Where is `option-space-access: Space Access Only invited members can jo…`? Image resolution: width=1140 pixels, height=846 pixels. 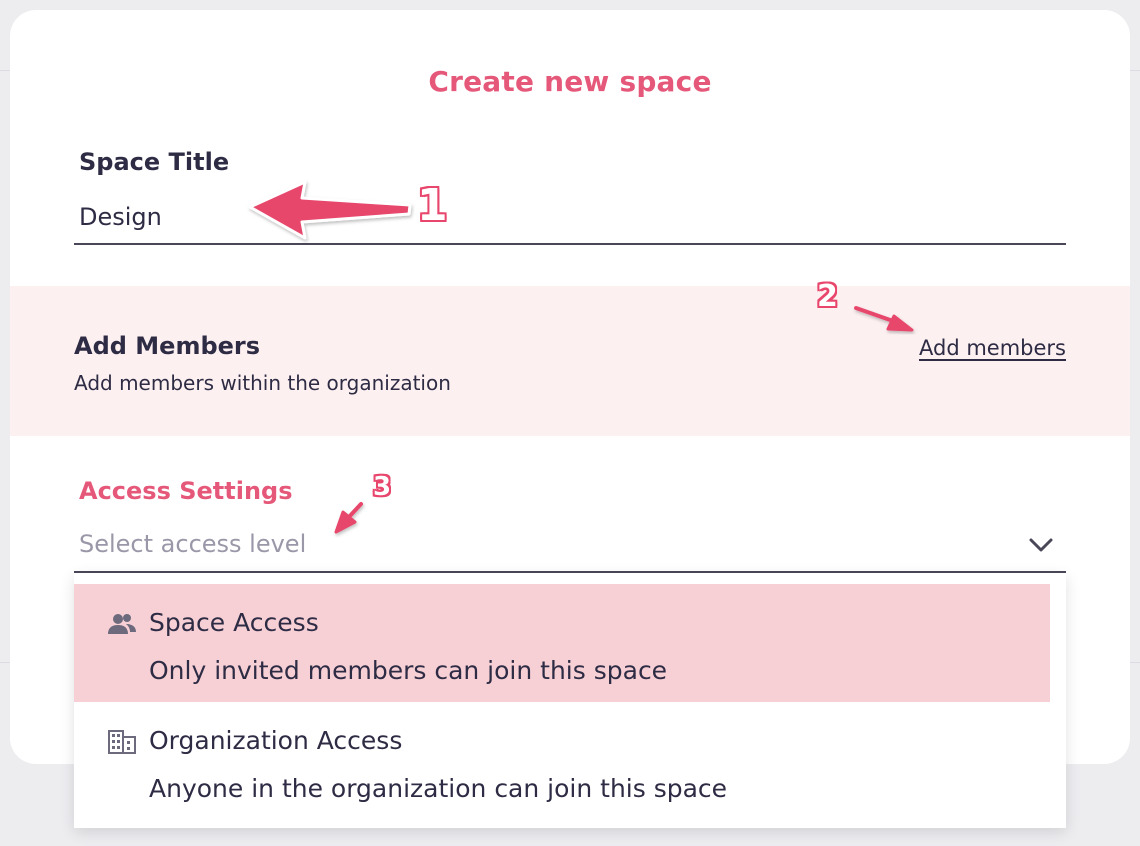 option-space-access: Space Access Only invited members can jo… is located at coordinates (562, 643).